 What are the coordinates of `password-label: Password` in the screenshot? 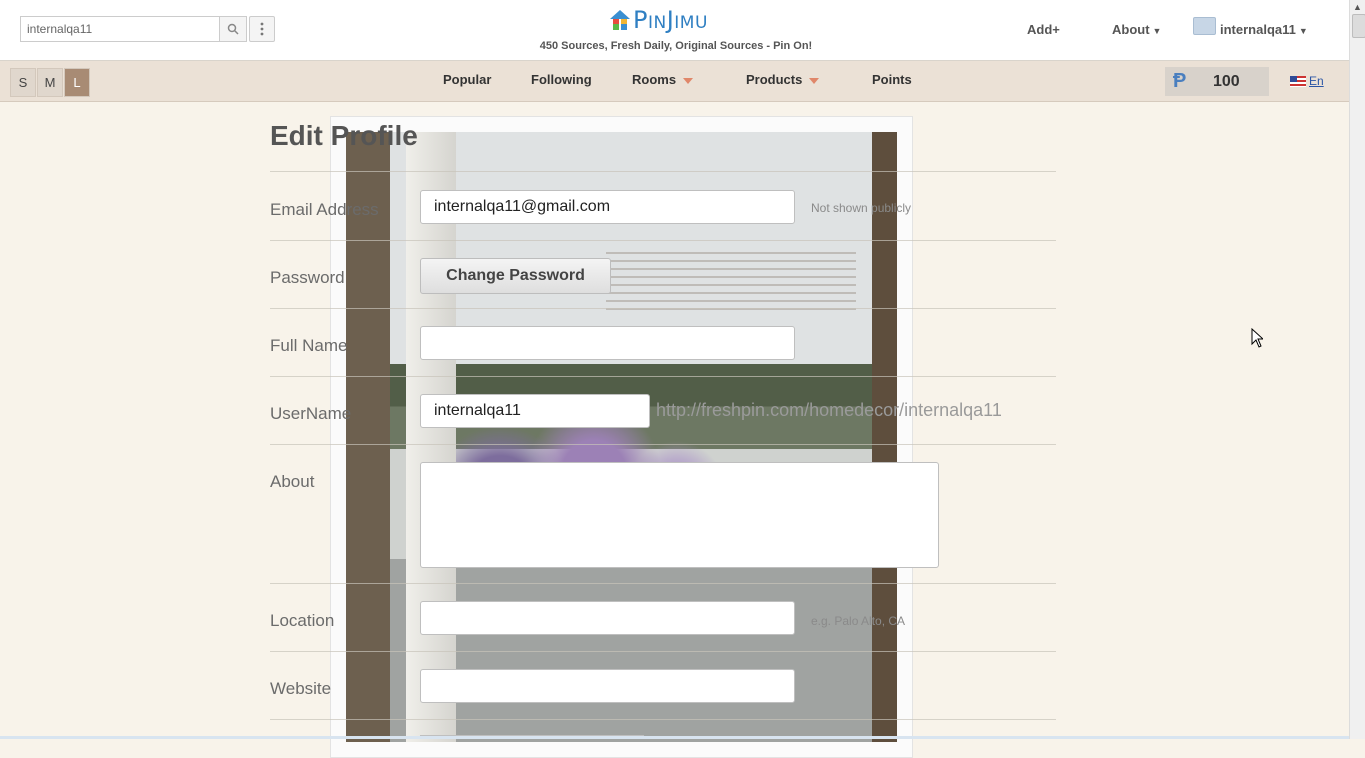 It's located at (307, 277).